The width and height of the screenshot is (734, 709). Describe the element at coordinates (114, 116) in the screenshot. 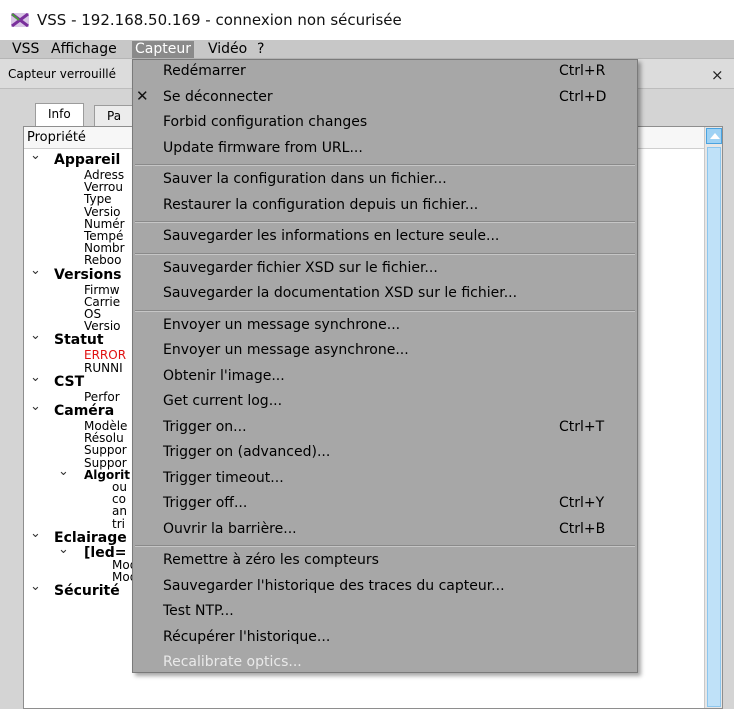

I see `tab-parameters: Pa` at that location.